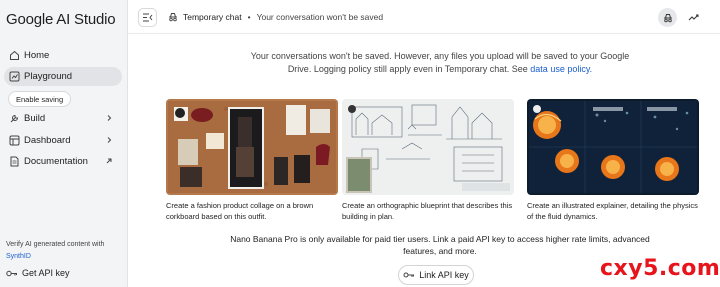  I want to click on sidebar-item-home: Home, so click(63, 55).